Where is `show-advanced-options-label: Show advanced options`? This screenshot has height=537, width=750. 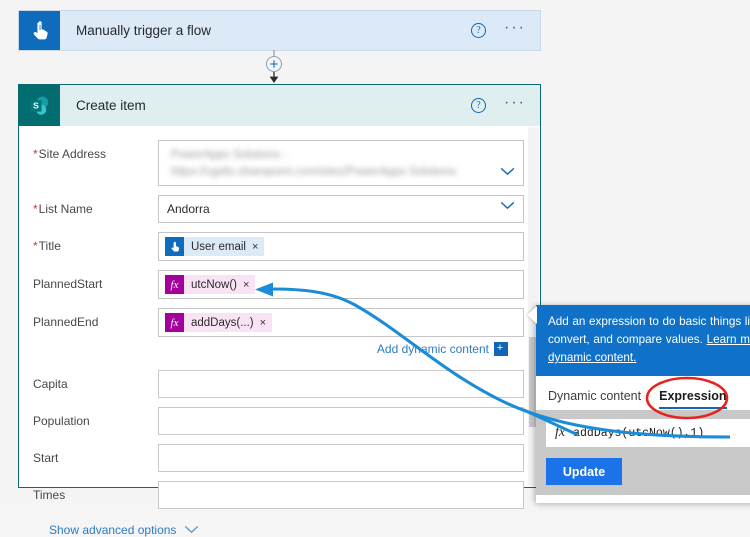
show-advanced-options-label: Show advanced options is located at coordinates (113, 530).